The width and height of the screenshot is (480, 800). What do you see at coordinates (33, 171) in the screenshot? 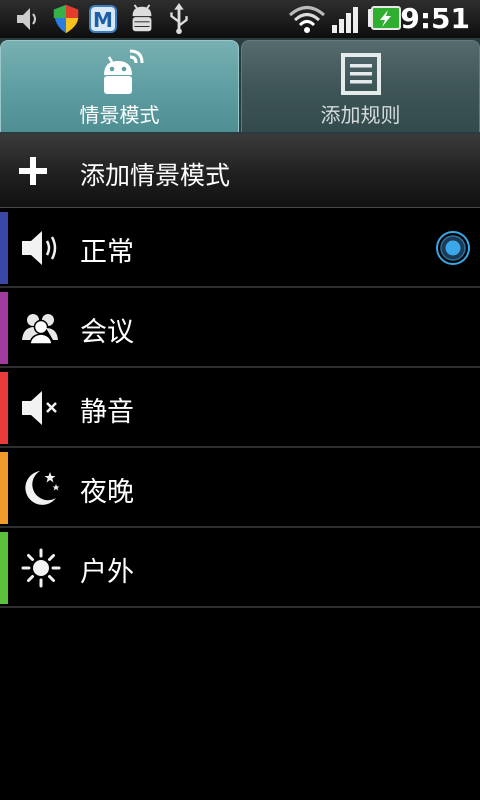
I see `plus-icon` at bounding box center [33, 171].